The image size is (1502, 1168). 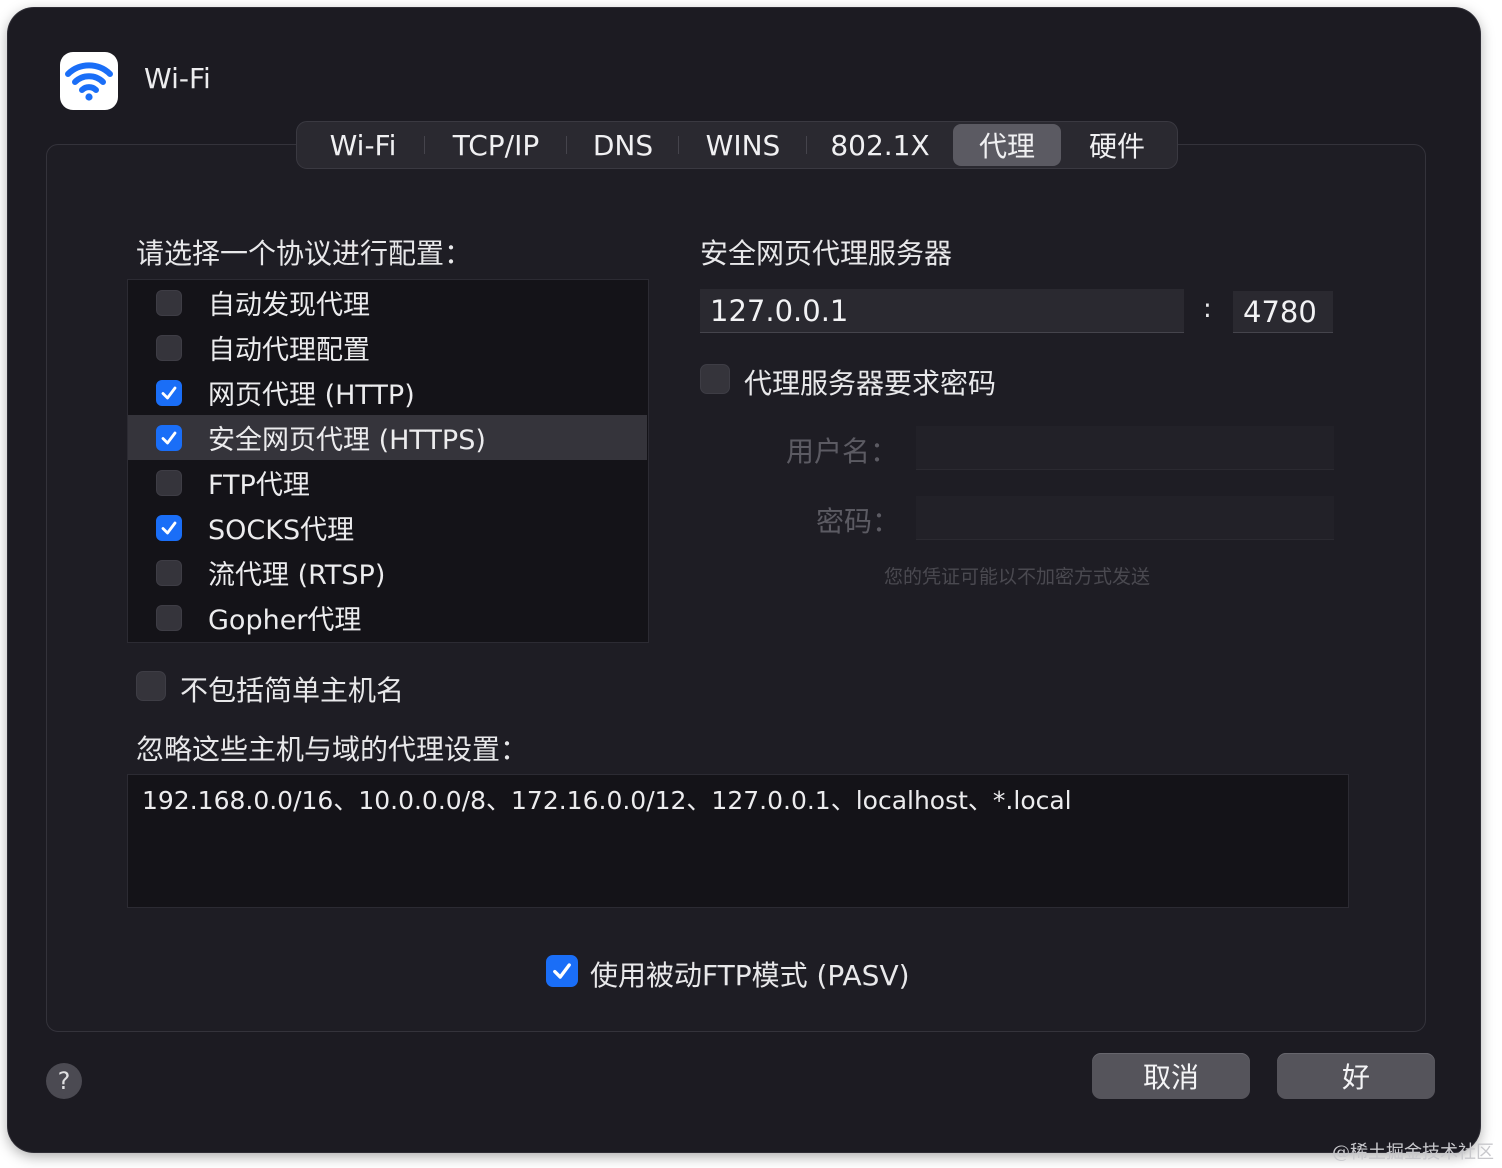 I want to click on list-item-label: 安全网页代理 (HTTPS), so click(x=347, y=440).